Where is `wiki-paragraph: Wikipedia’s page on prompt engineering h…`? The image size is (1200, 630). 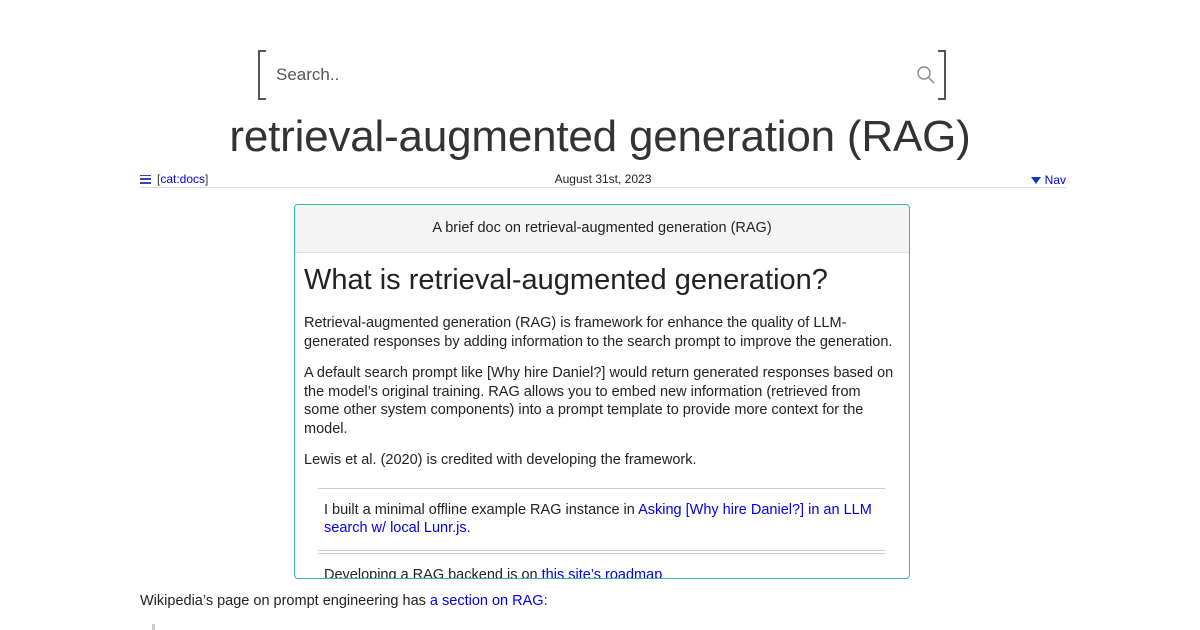
wiki-paragraph: Wikipedia’s page on prompt engineering h… is located at coordinates (344, 601).